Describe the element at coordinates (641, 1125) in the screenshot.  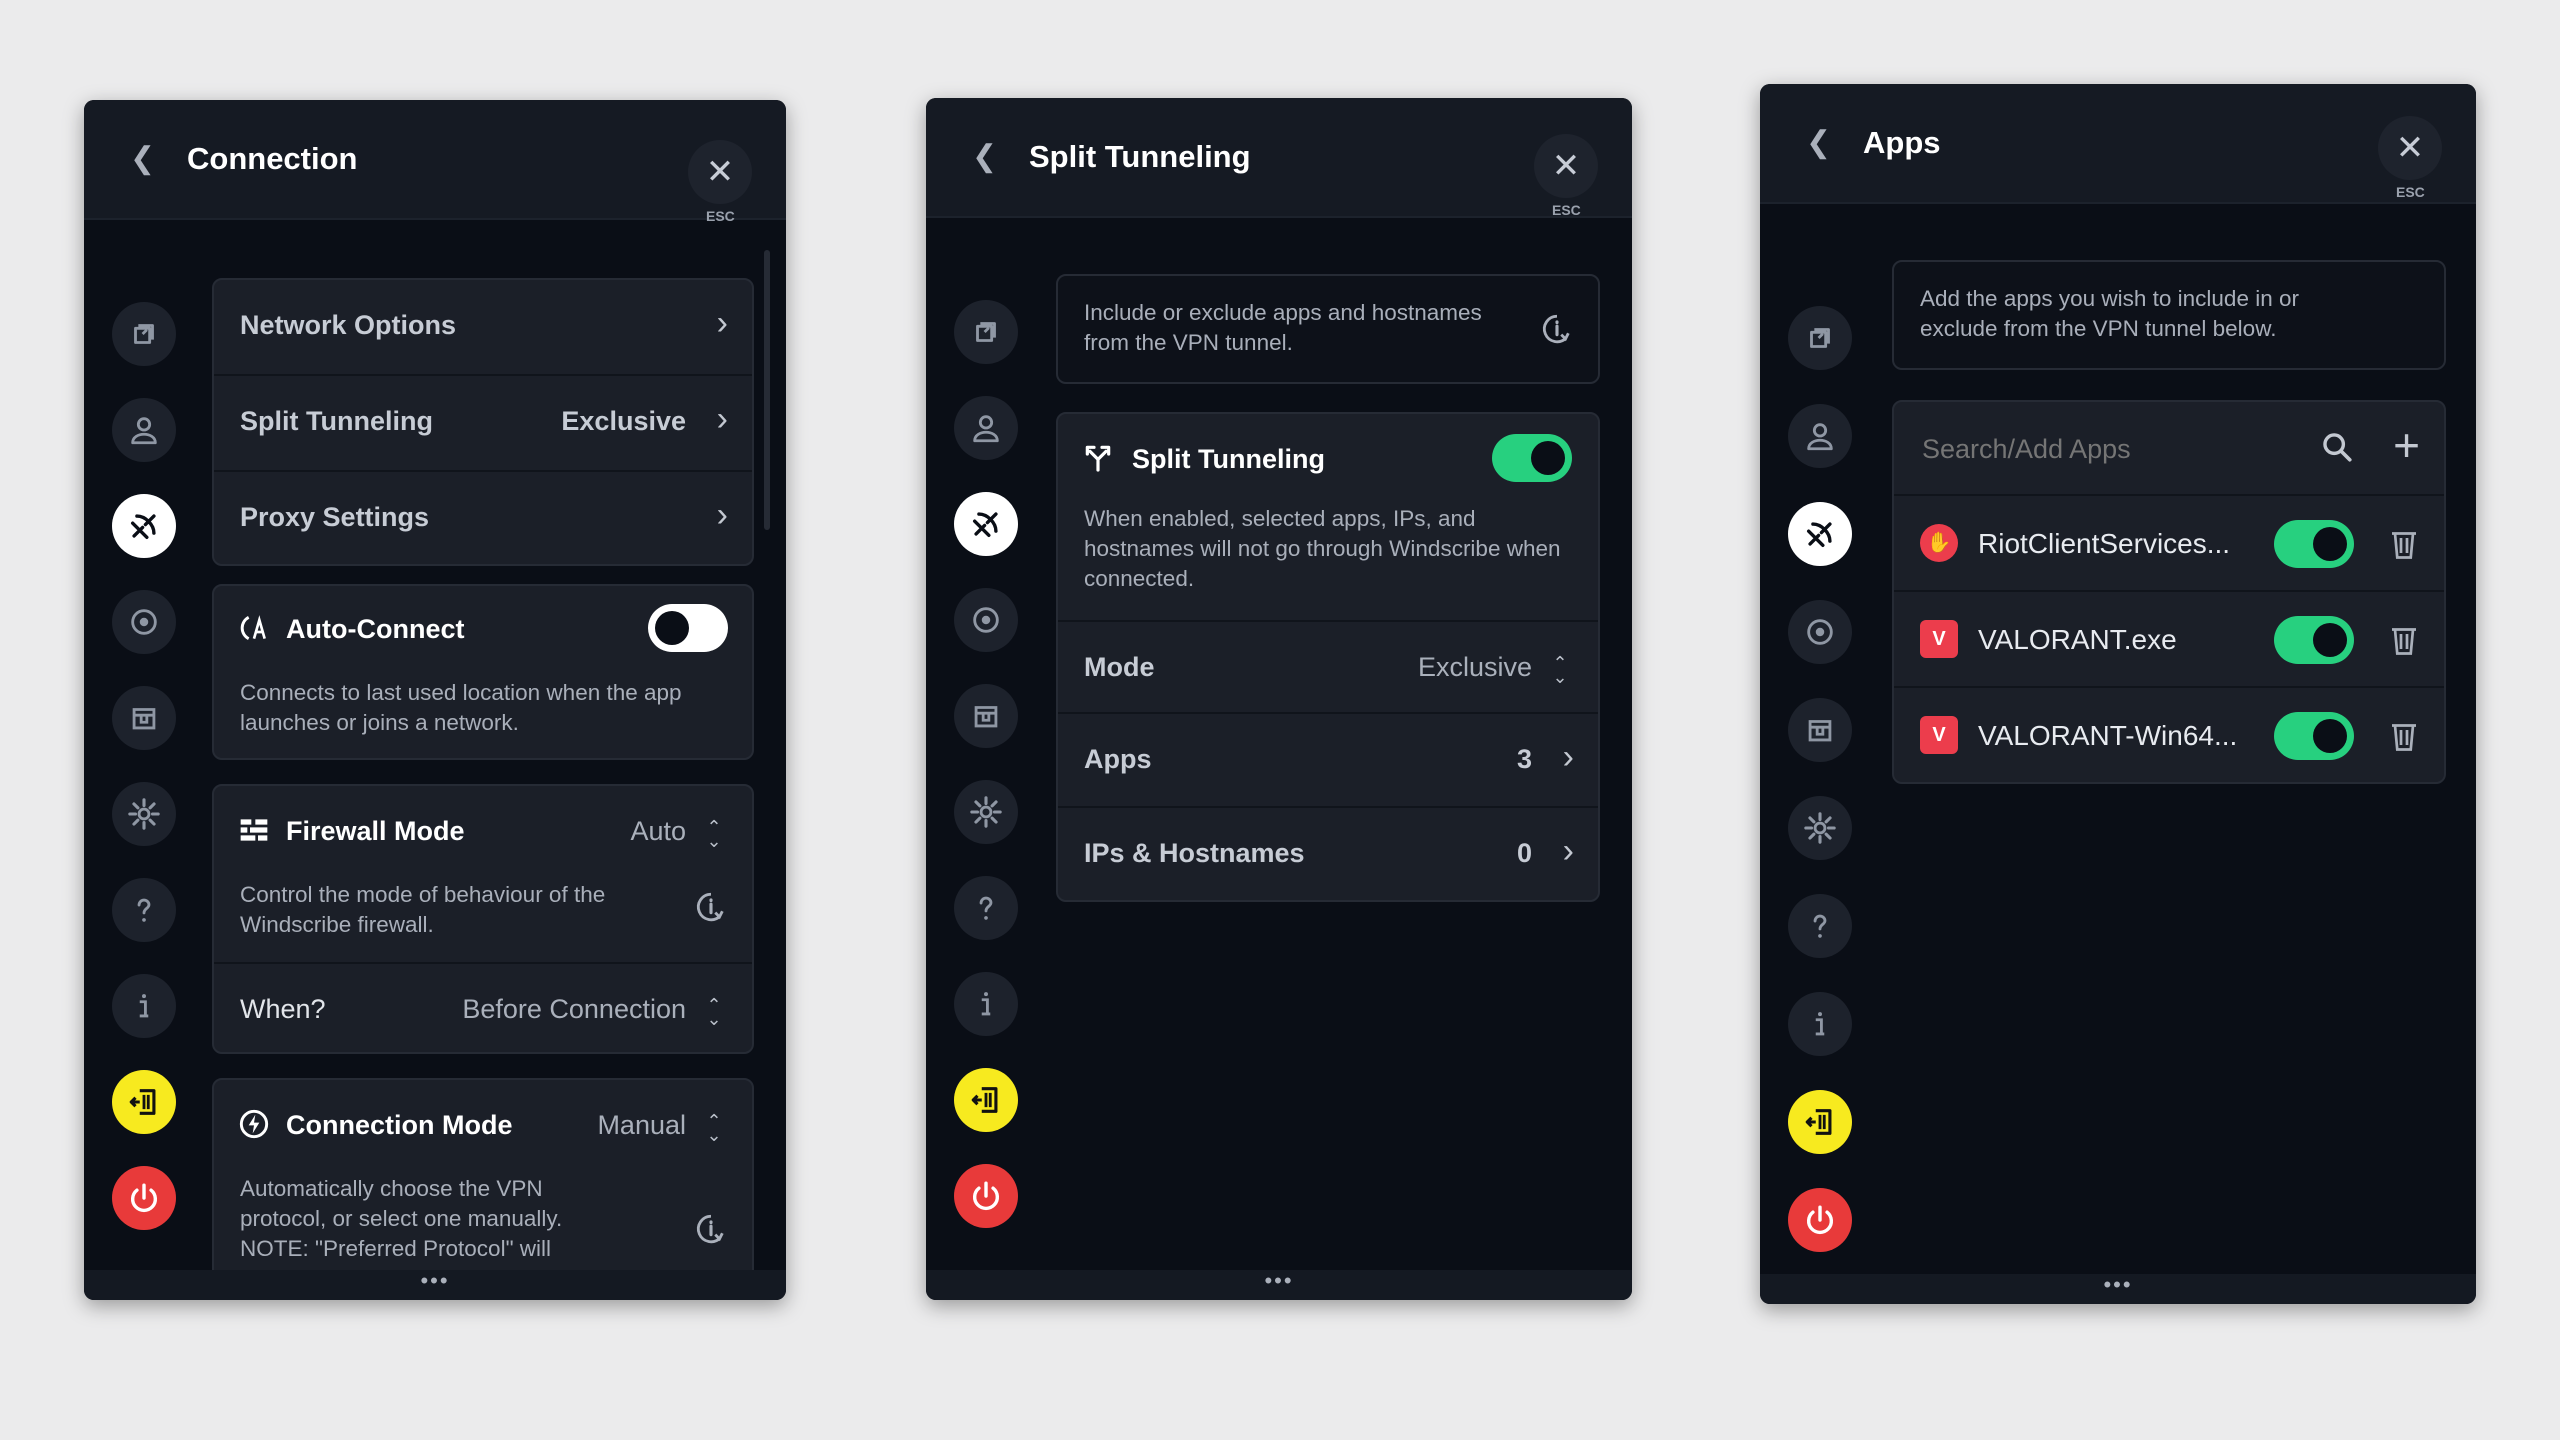
I see `connection-mode-value: Manual` at that location.